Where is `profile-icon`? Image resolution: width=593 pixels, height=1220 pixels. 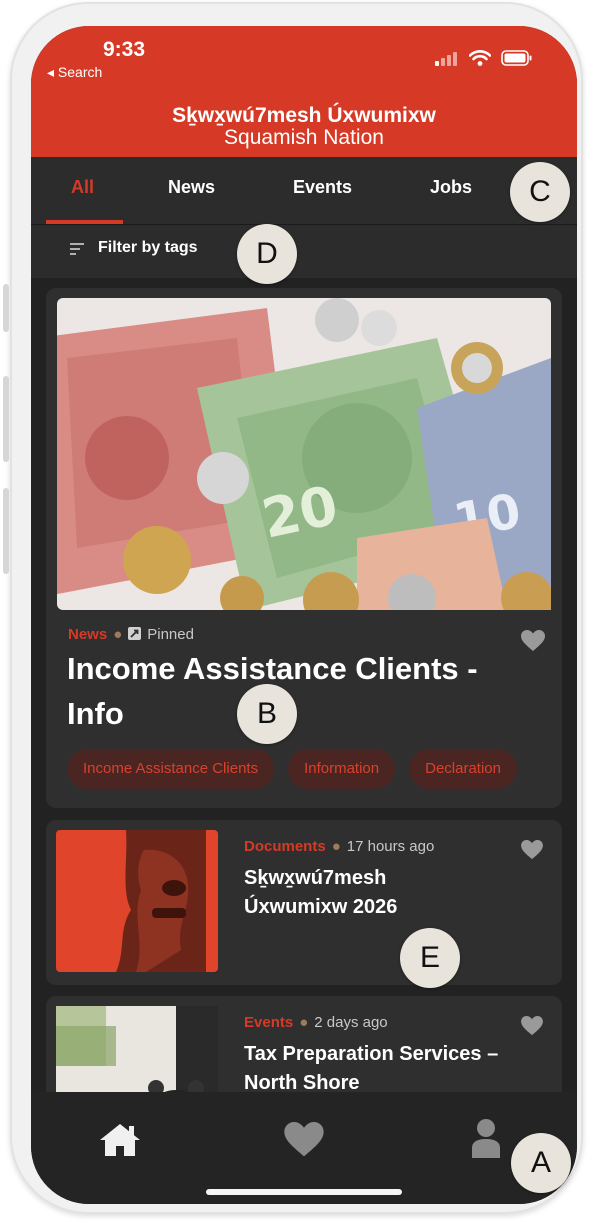
profile-icon is located at coordinates (486, 1138).